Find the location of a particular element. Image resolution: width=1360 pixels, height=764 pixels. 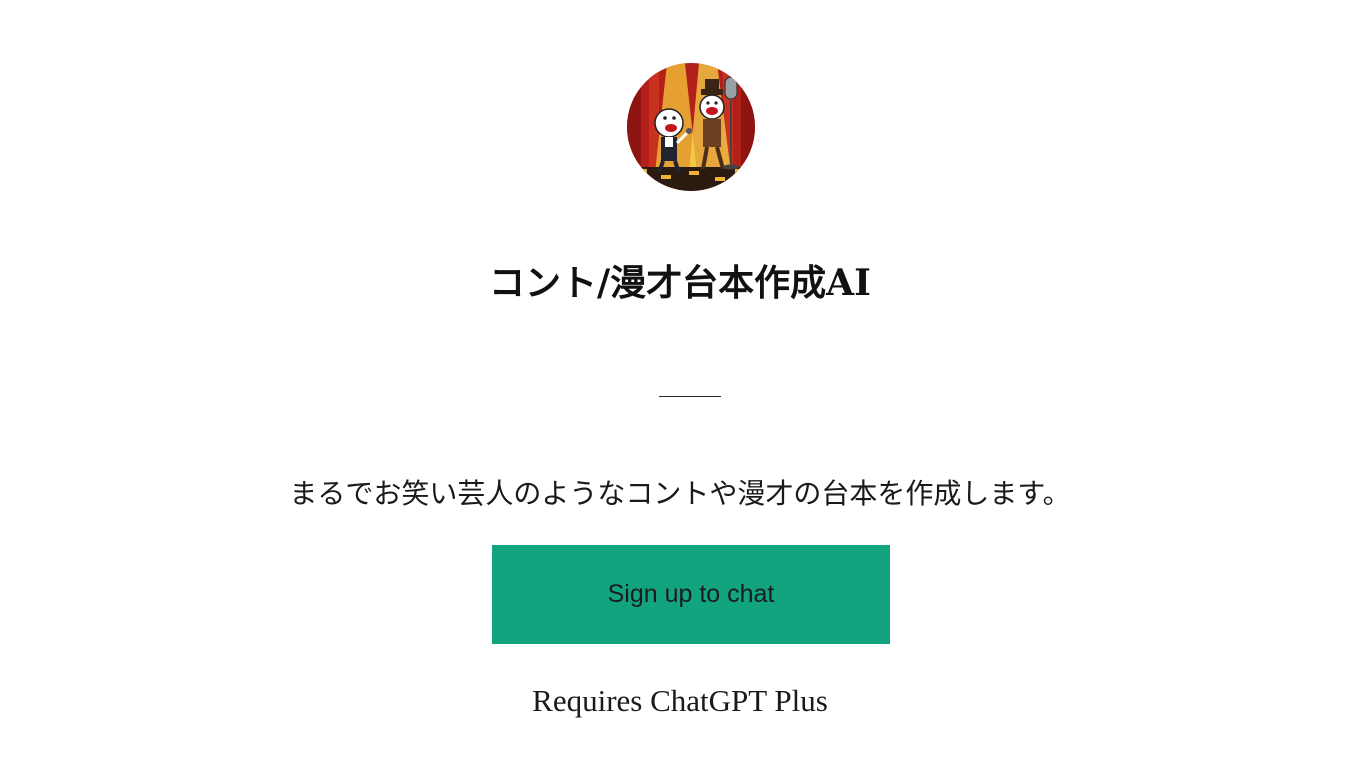

gpt-avatar-image is located at coordinates (691, 127).